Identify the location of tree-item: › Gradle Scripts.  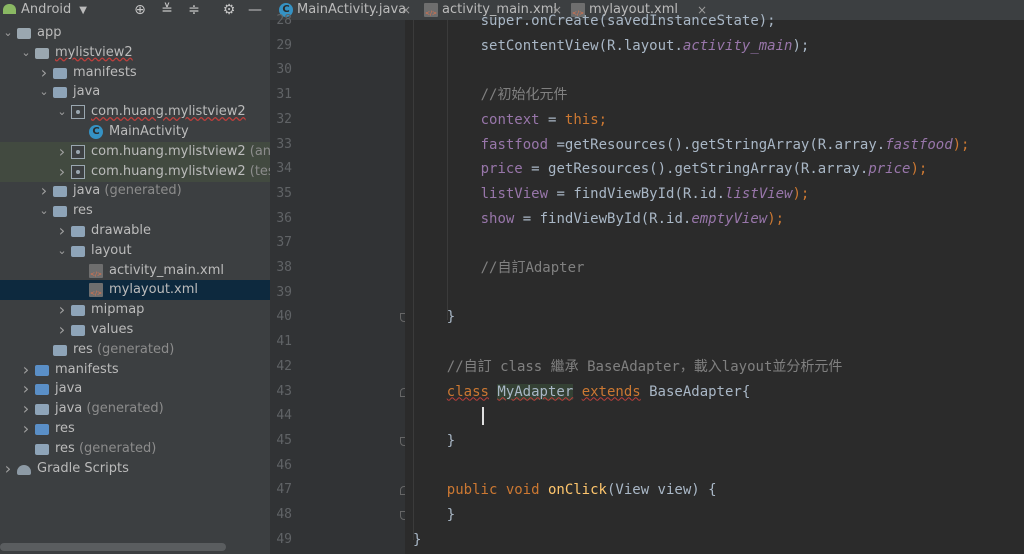
(135, 469).